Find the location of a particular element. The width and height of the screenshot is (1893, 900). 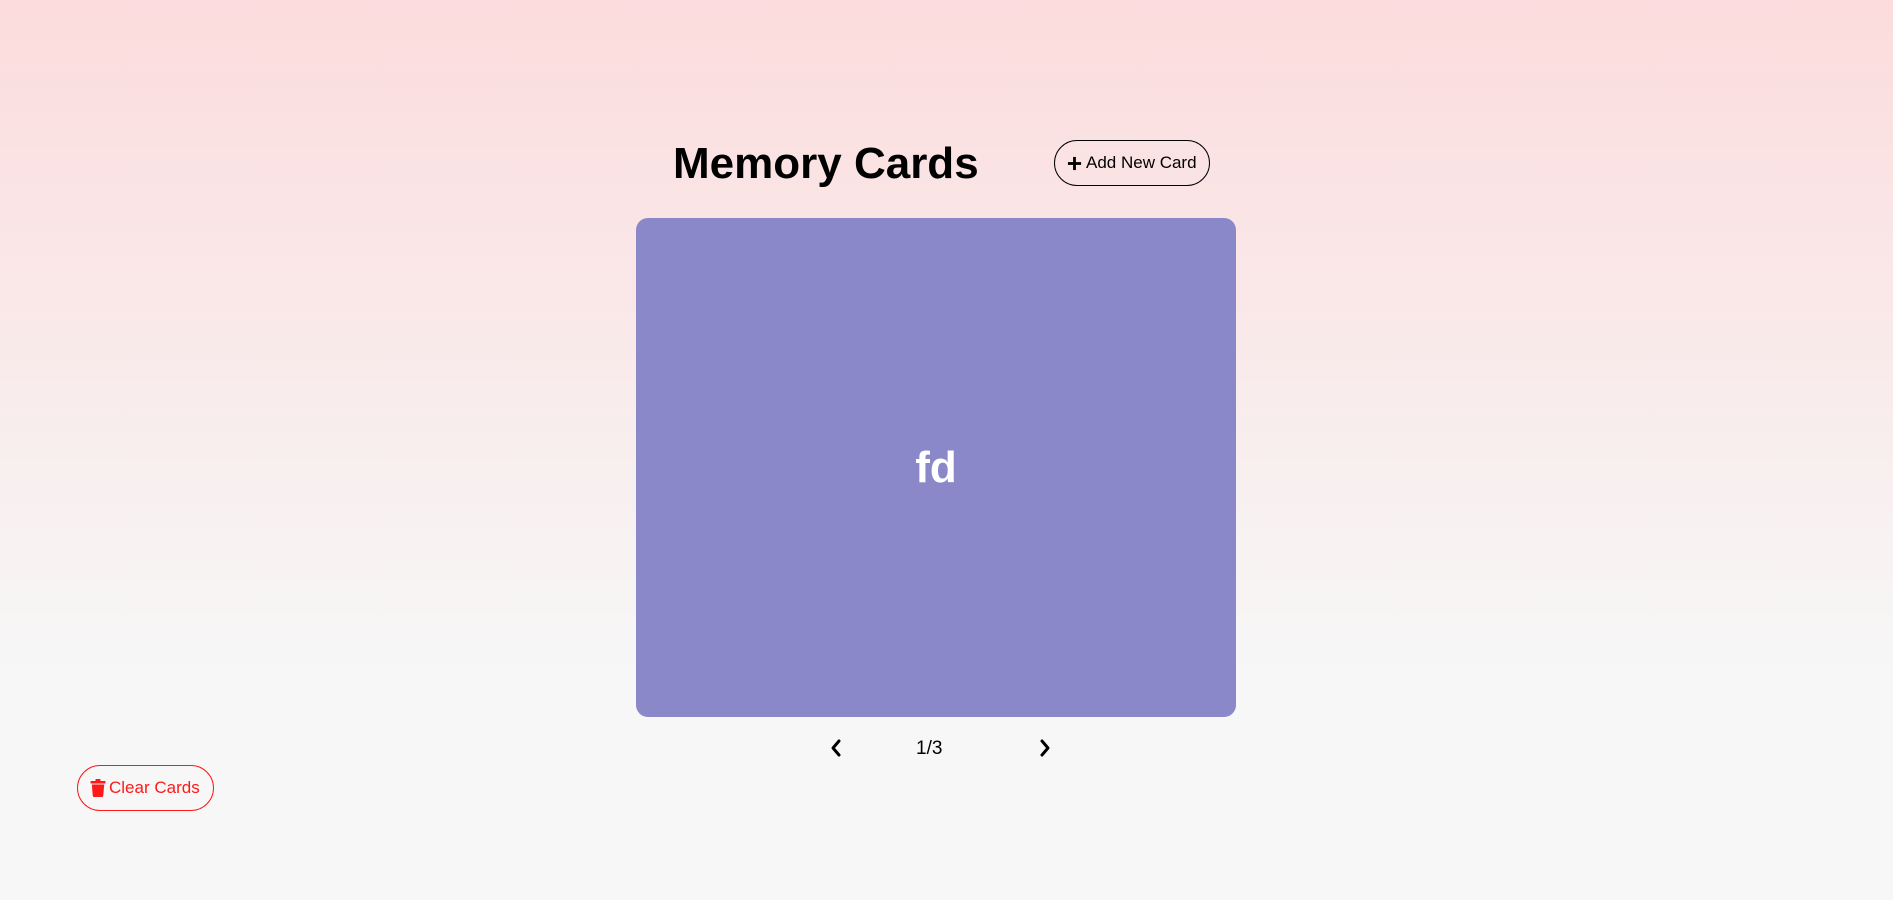

card-counter: 1/3 is located at coordinates (929, 748).